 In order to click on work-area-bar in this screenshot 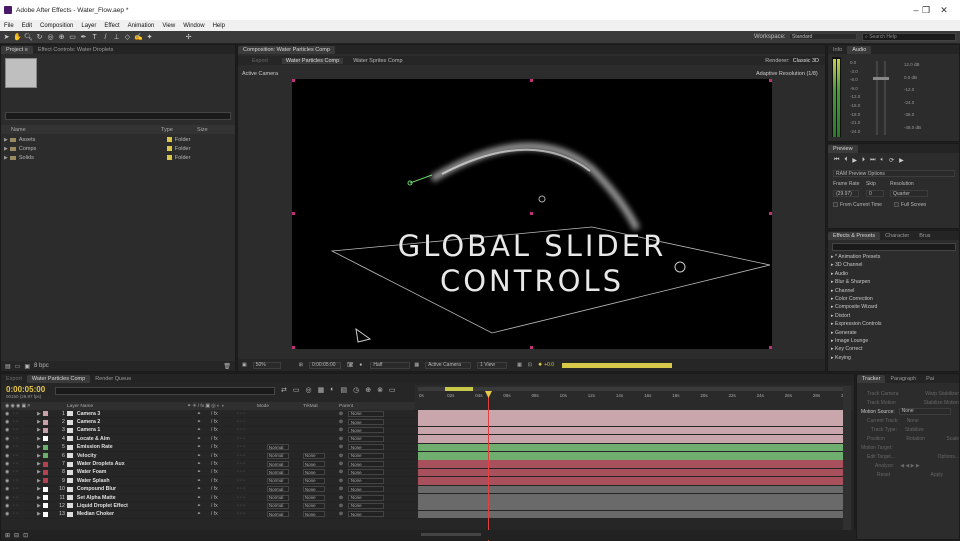, I will do `click(633, 389)`.